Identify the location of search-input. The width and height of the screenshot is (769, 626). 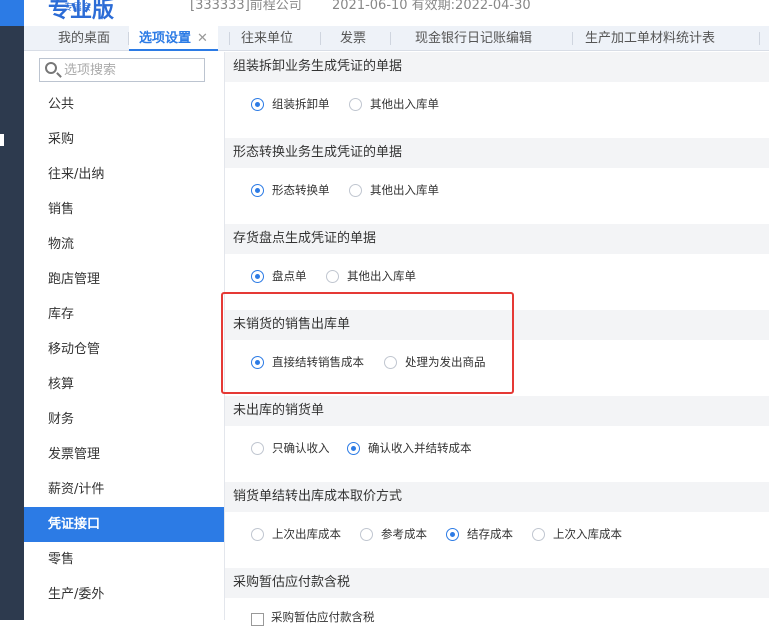
(132, 70).